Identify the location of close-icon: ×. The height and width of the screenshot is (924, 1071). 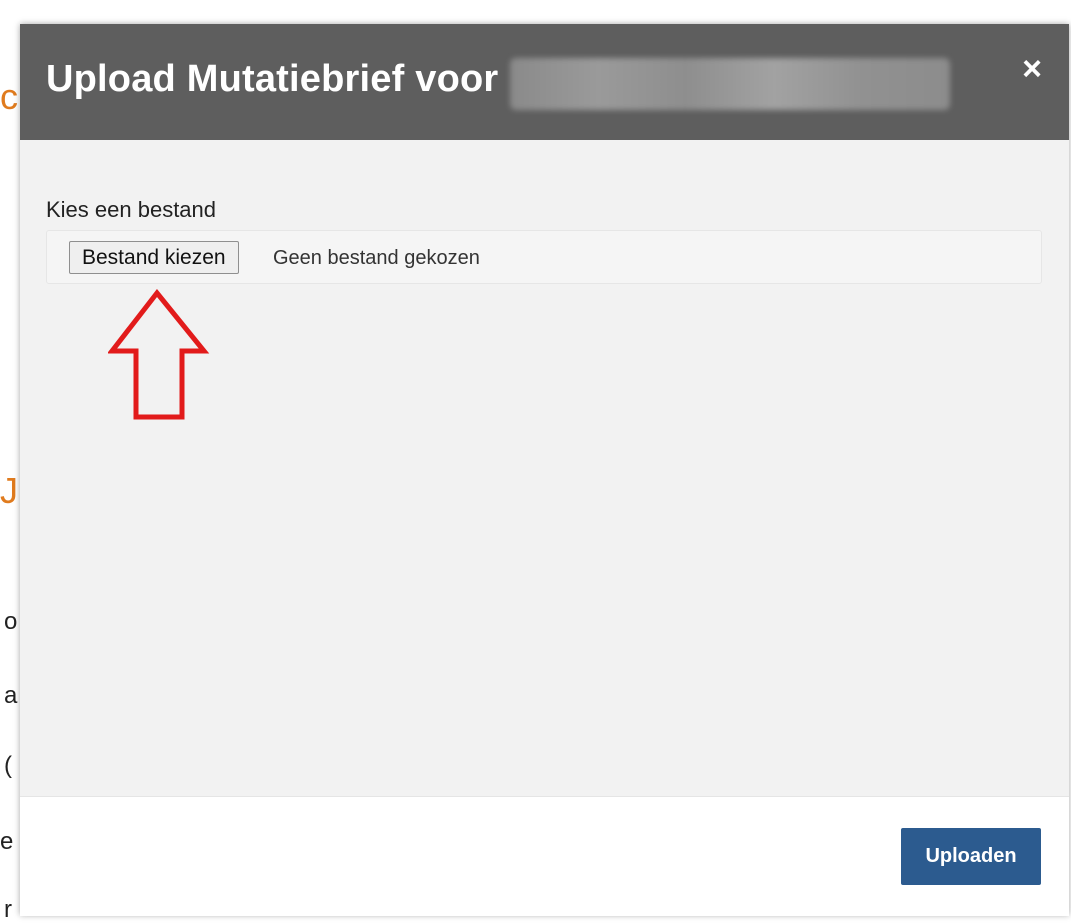
(1032, 69).